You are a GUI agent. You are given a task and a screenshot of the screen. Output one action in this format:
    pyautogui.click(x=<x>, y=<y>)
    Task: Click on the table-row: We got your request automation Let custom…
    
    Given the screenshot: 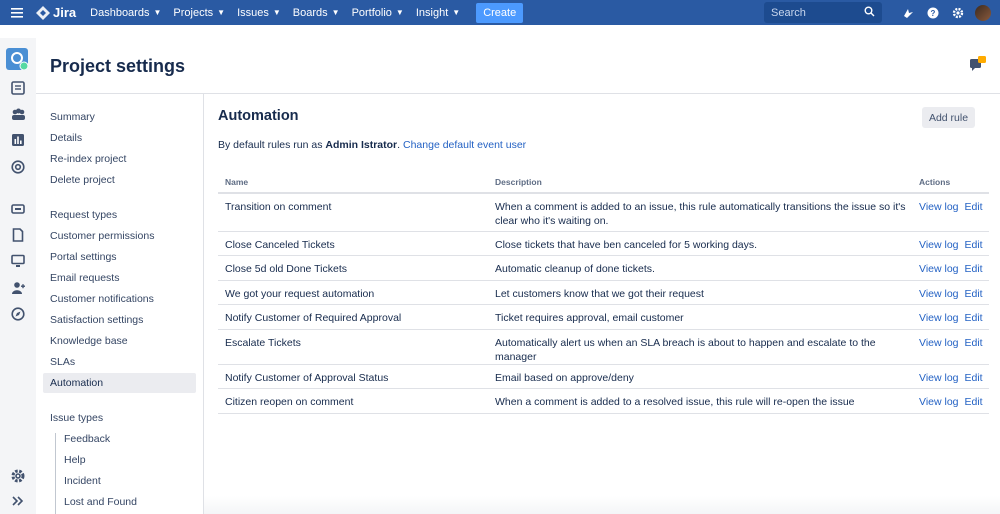 What is the action you would take?
    pyautogui.click(x=603, y=292)
    